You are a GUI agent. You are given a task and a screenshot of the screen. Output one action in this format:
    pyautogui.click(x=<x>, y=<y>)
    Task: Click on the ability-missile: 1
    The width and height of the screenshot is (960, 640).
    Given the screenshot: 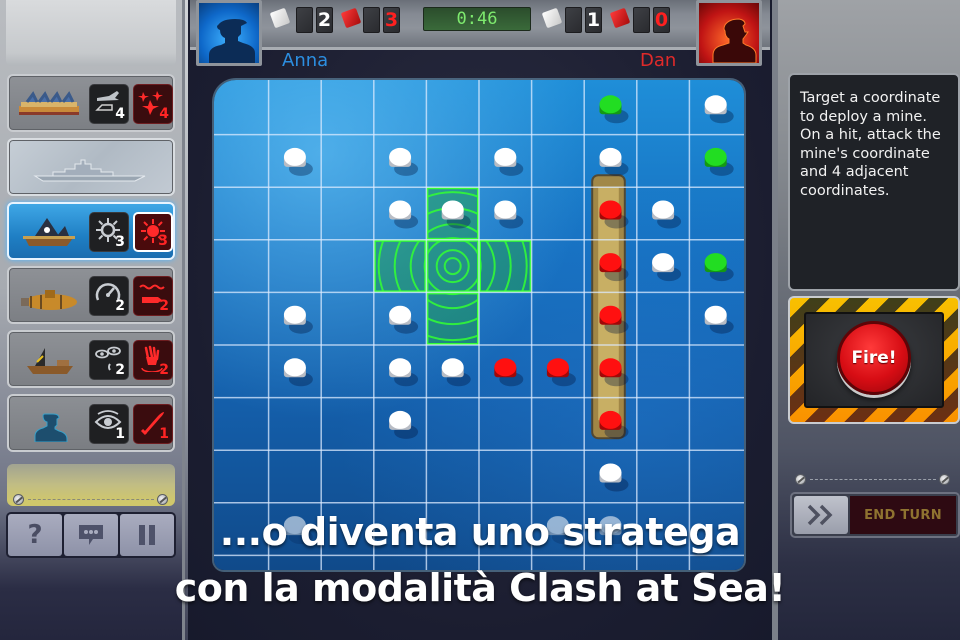 What is the action you would take?
    pyautogui.click(x=153, y=424)
    